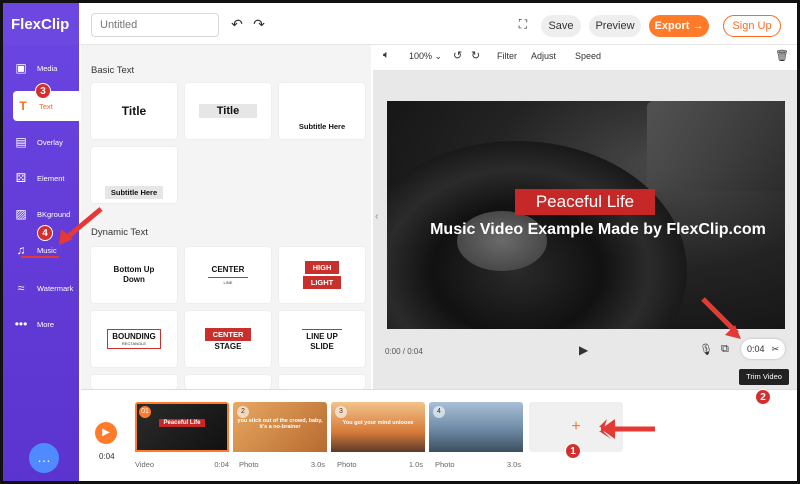  Describe the element at coordinates (725, 349) in the screenshot. I see `crop-icon: ⧉` at that location.